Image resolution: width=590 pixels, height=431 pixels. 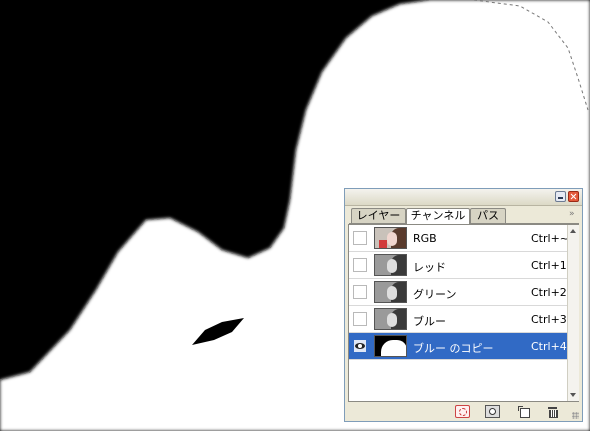 What do you see at coordinates (549, 346) in the screenshot?
I see `channel-shortcut: Ctrl+4` at bounding box center [549, 346].